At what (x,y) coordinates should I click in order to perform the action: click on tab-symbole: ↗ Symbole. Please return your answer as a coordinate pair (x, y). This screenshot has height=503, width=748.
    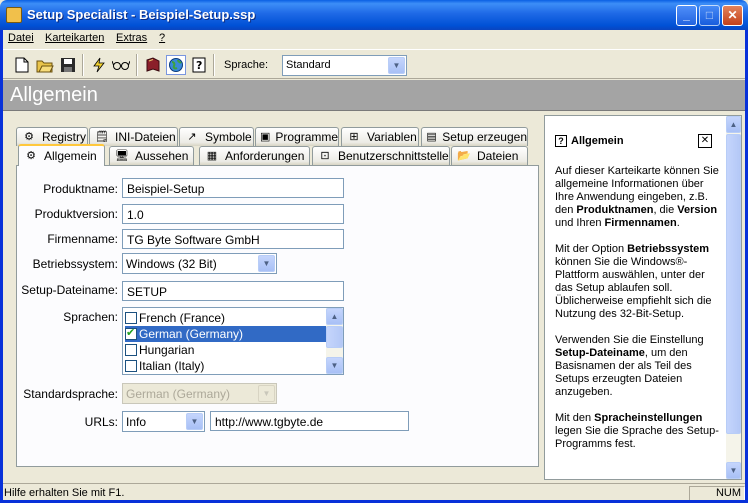
    Looking at the image, I should click on (216, 136).